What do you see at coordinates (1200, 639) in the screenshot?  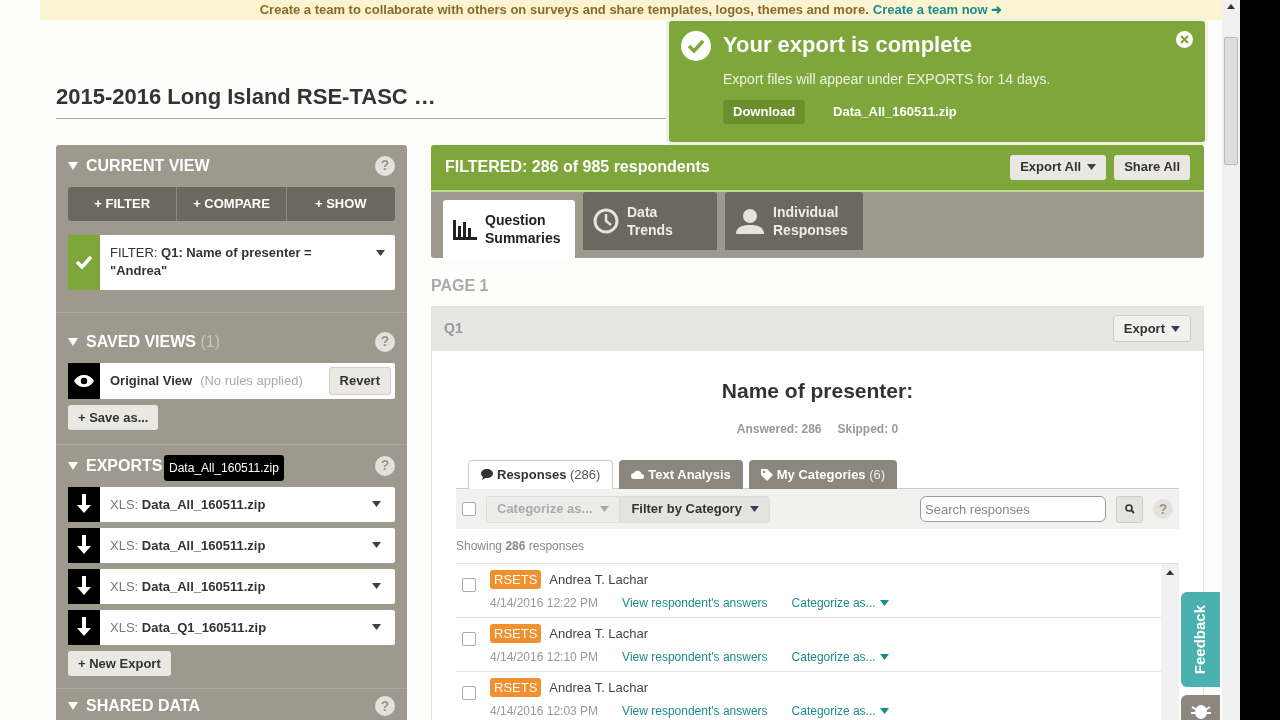 I see `feedback-tab: Feedback` at bounding box center [1200, 639].